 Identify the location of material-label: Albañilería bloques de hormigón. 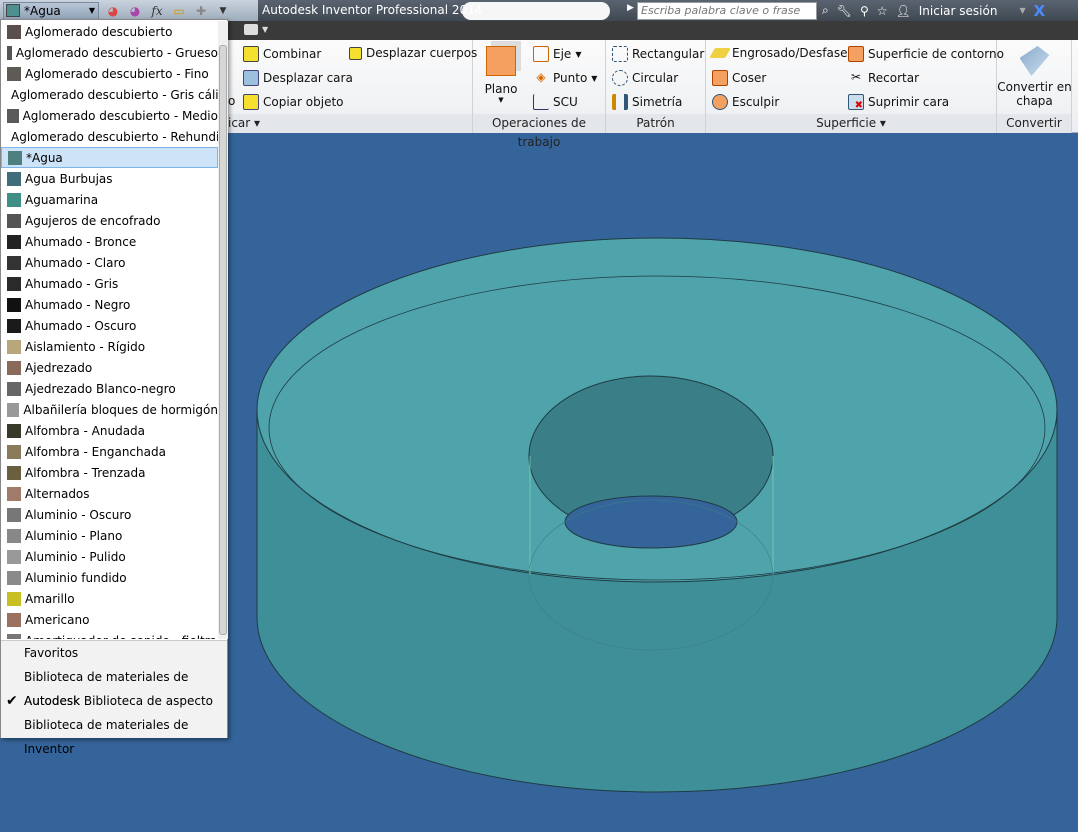
(120, 409).